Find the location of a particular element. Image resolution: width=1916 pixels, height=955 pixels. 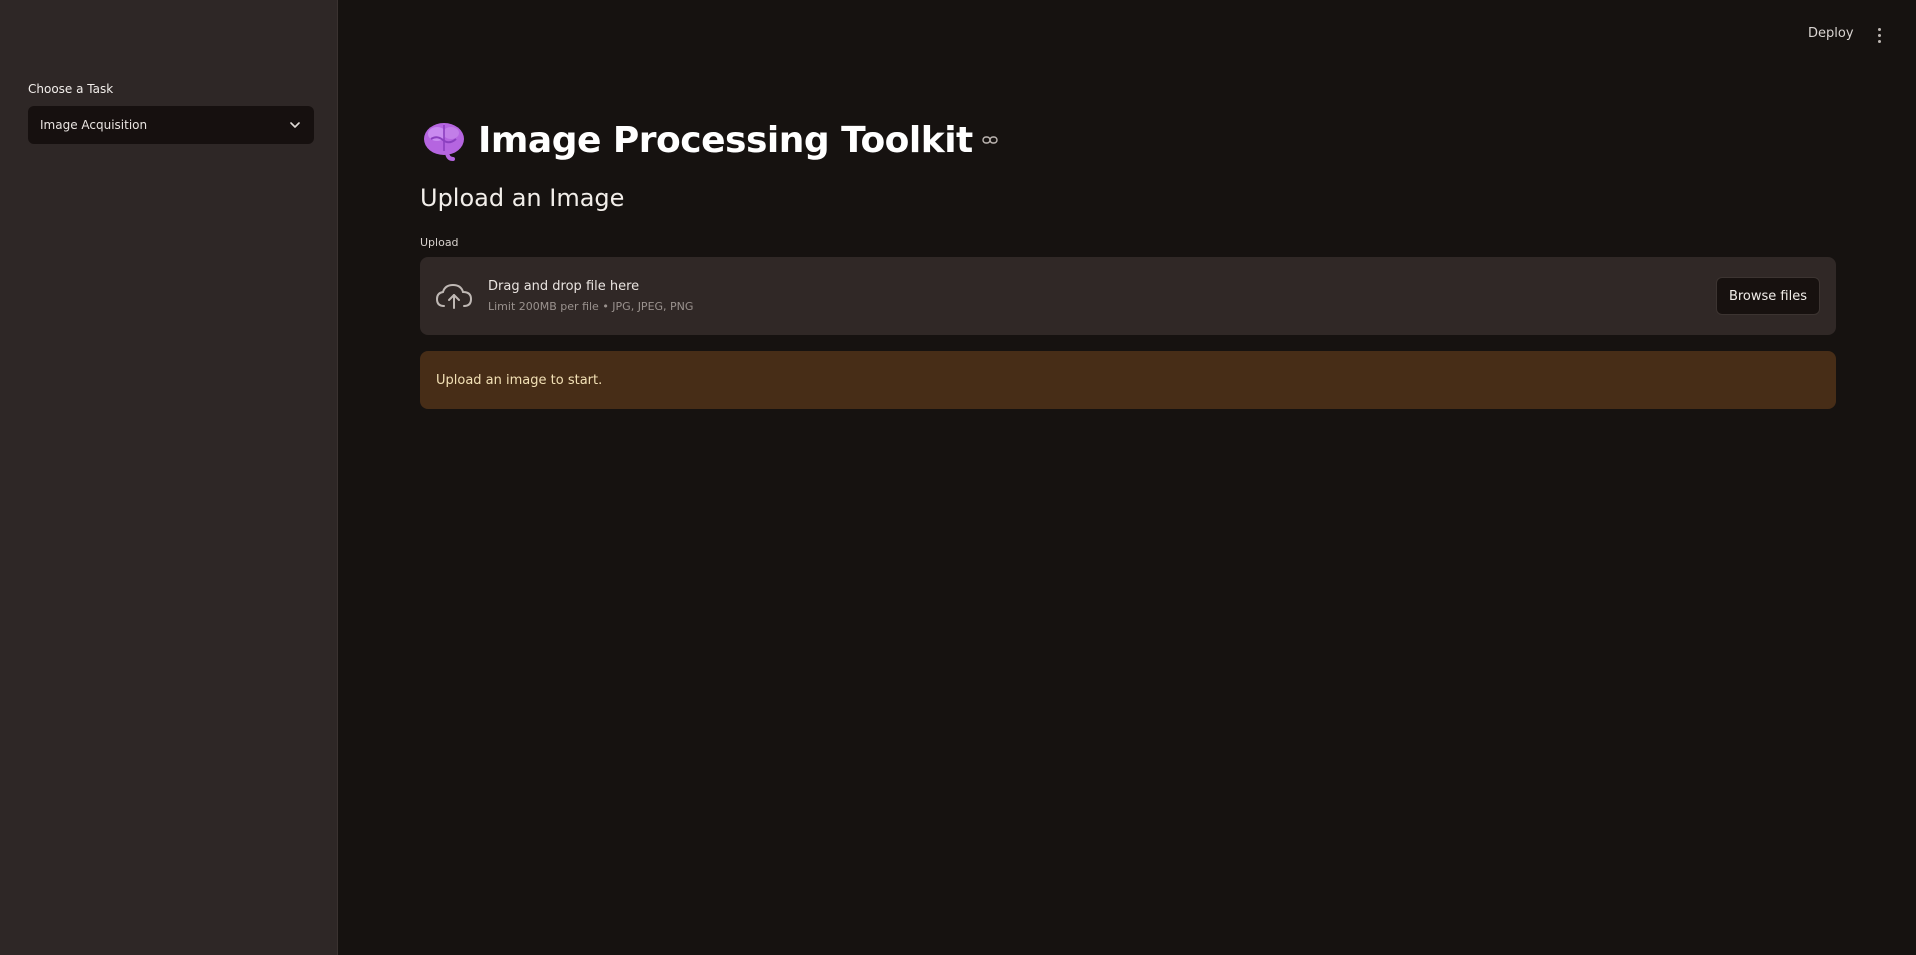

chevron-down-icon is located at coordinates (295, 125).